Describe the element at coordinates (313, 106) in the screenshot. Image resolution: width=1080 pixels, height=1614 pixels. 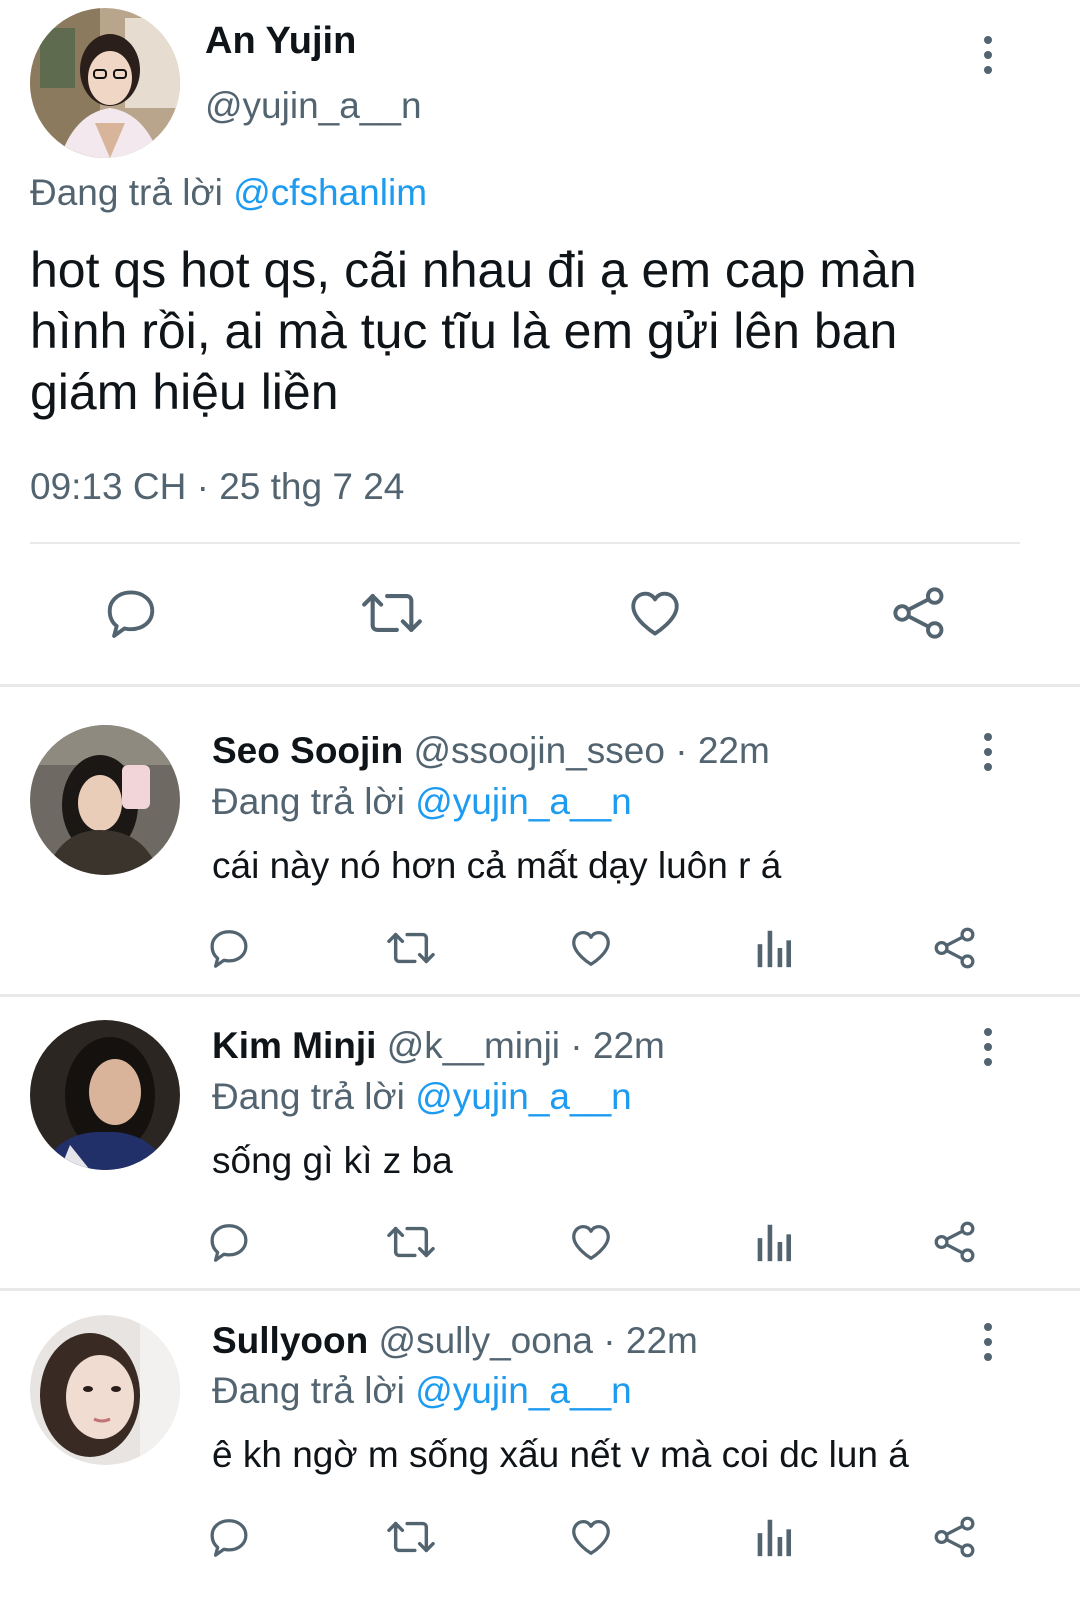
I see `author-handle: @yujin_a__n` at that location.